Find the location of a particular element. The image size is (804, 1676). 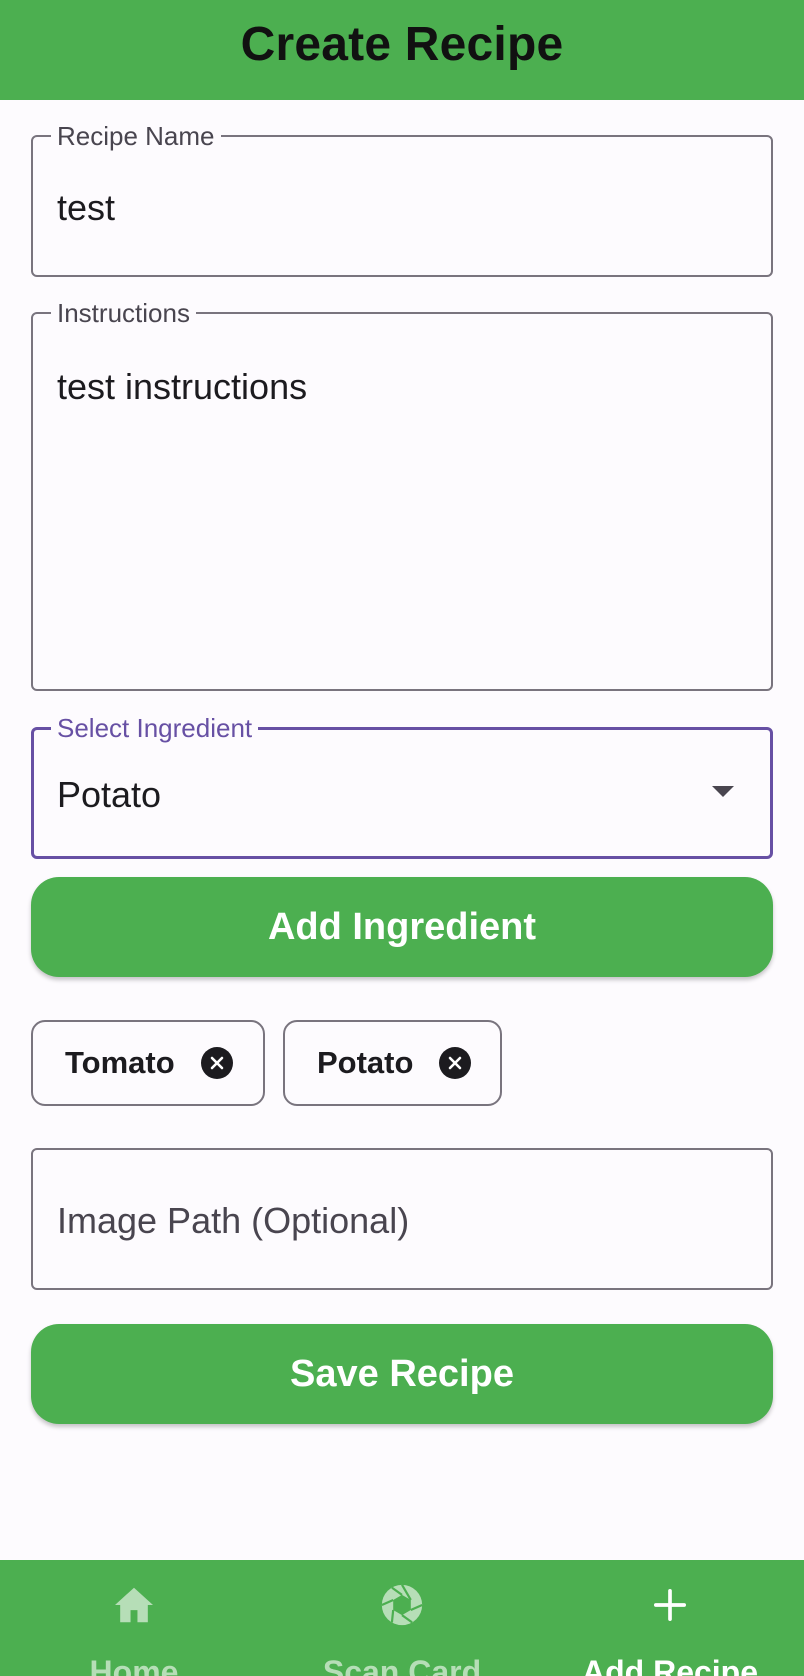

ingredient-chip-tomato: Tomato is located at coordinates (148, 1063).